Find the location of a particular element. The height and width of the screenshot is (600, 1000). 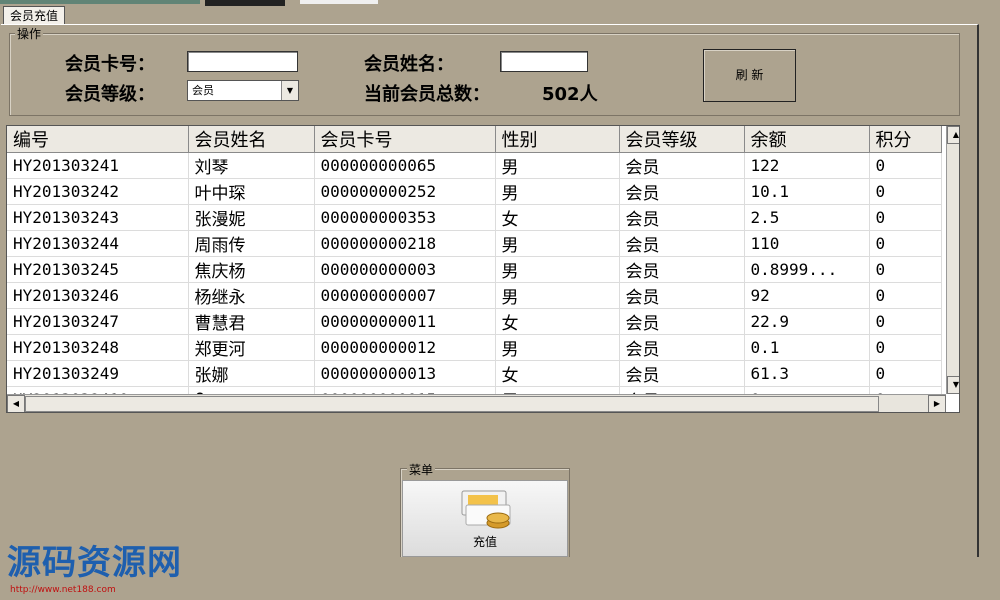

table-cell: HY201303241 is located at coordinates (98, 165).